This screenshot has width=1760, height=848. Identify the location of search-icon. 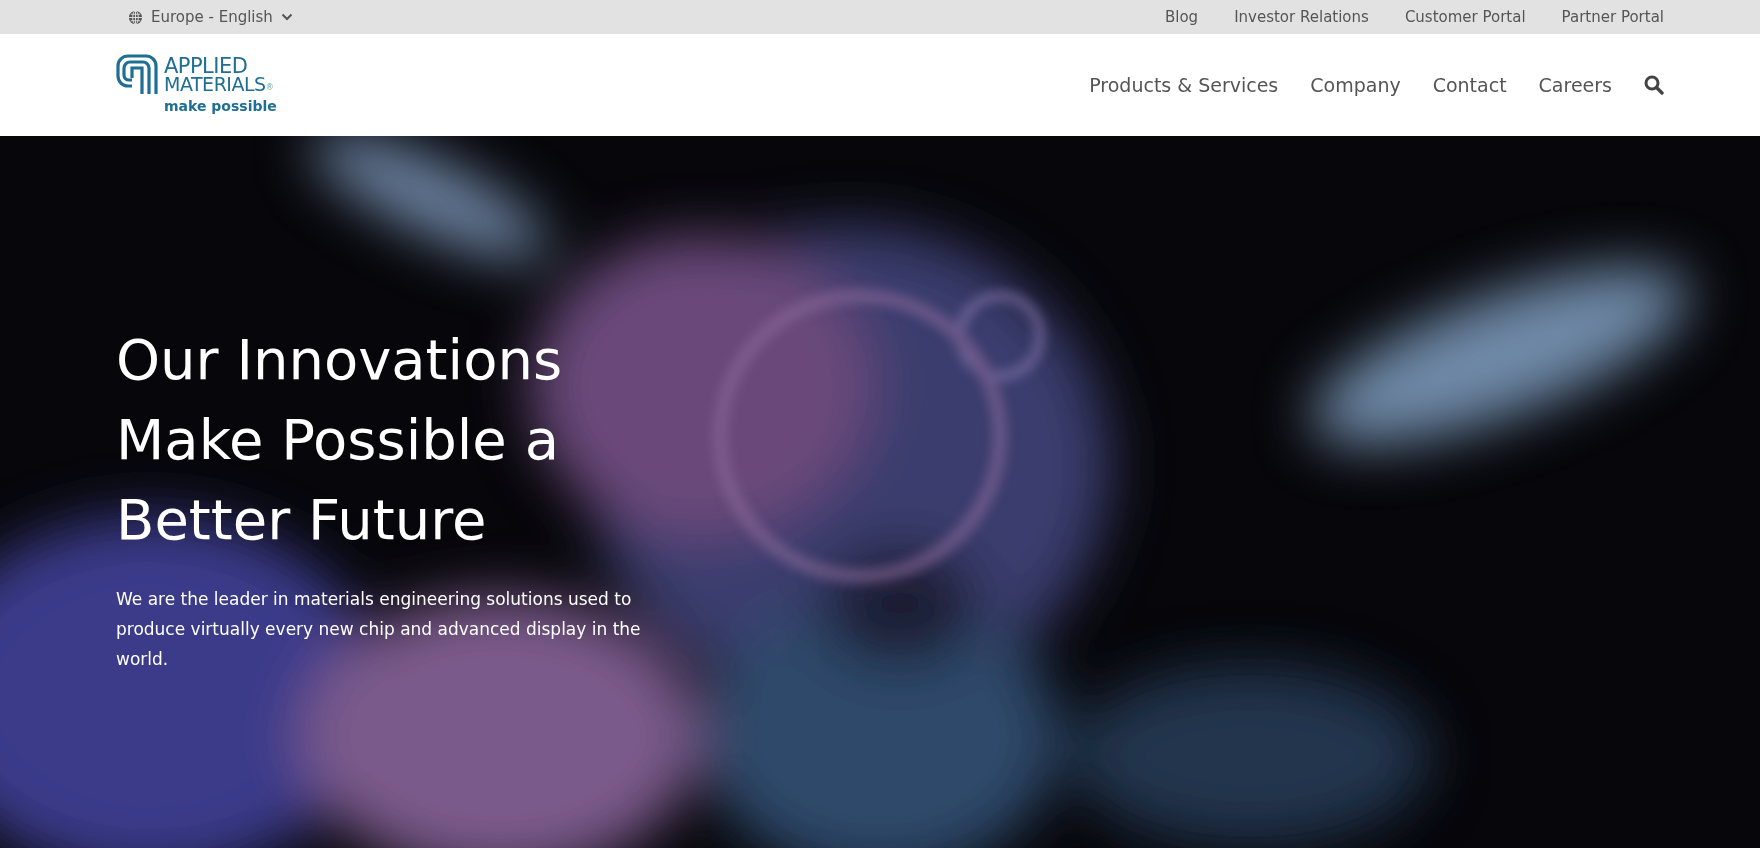
(1654, 85).